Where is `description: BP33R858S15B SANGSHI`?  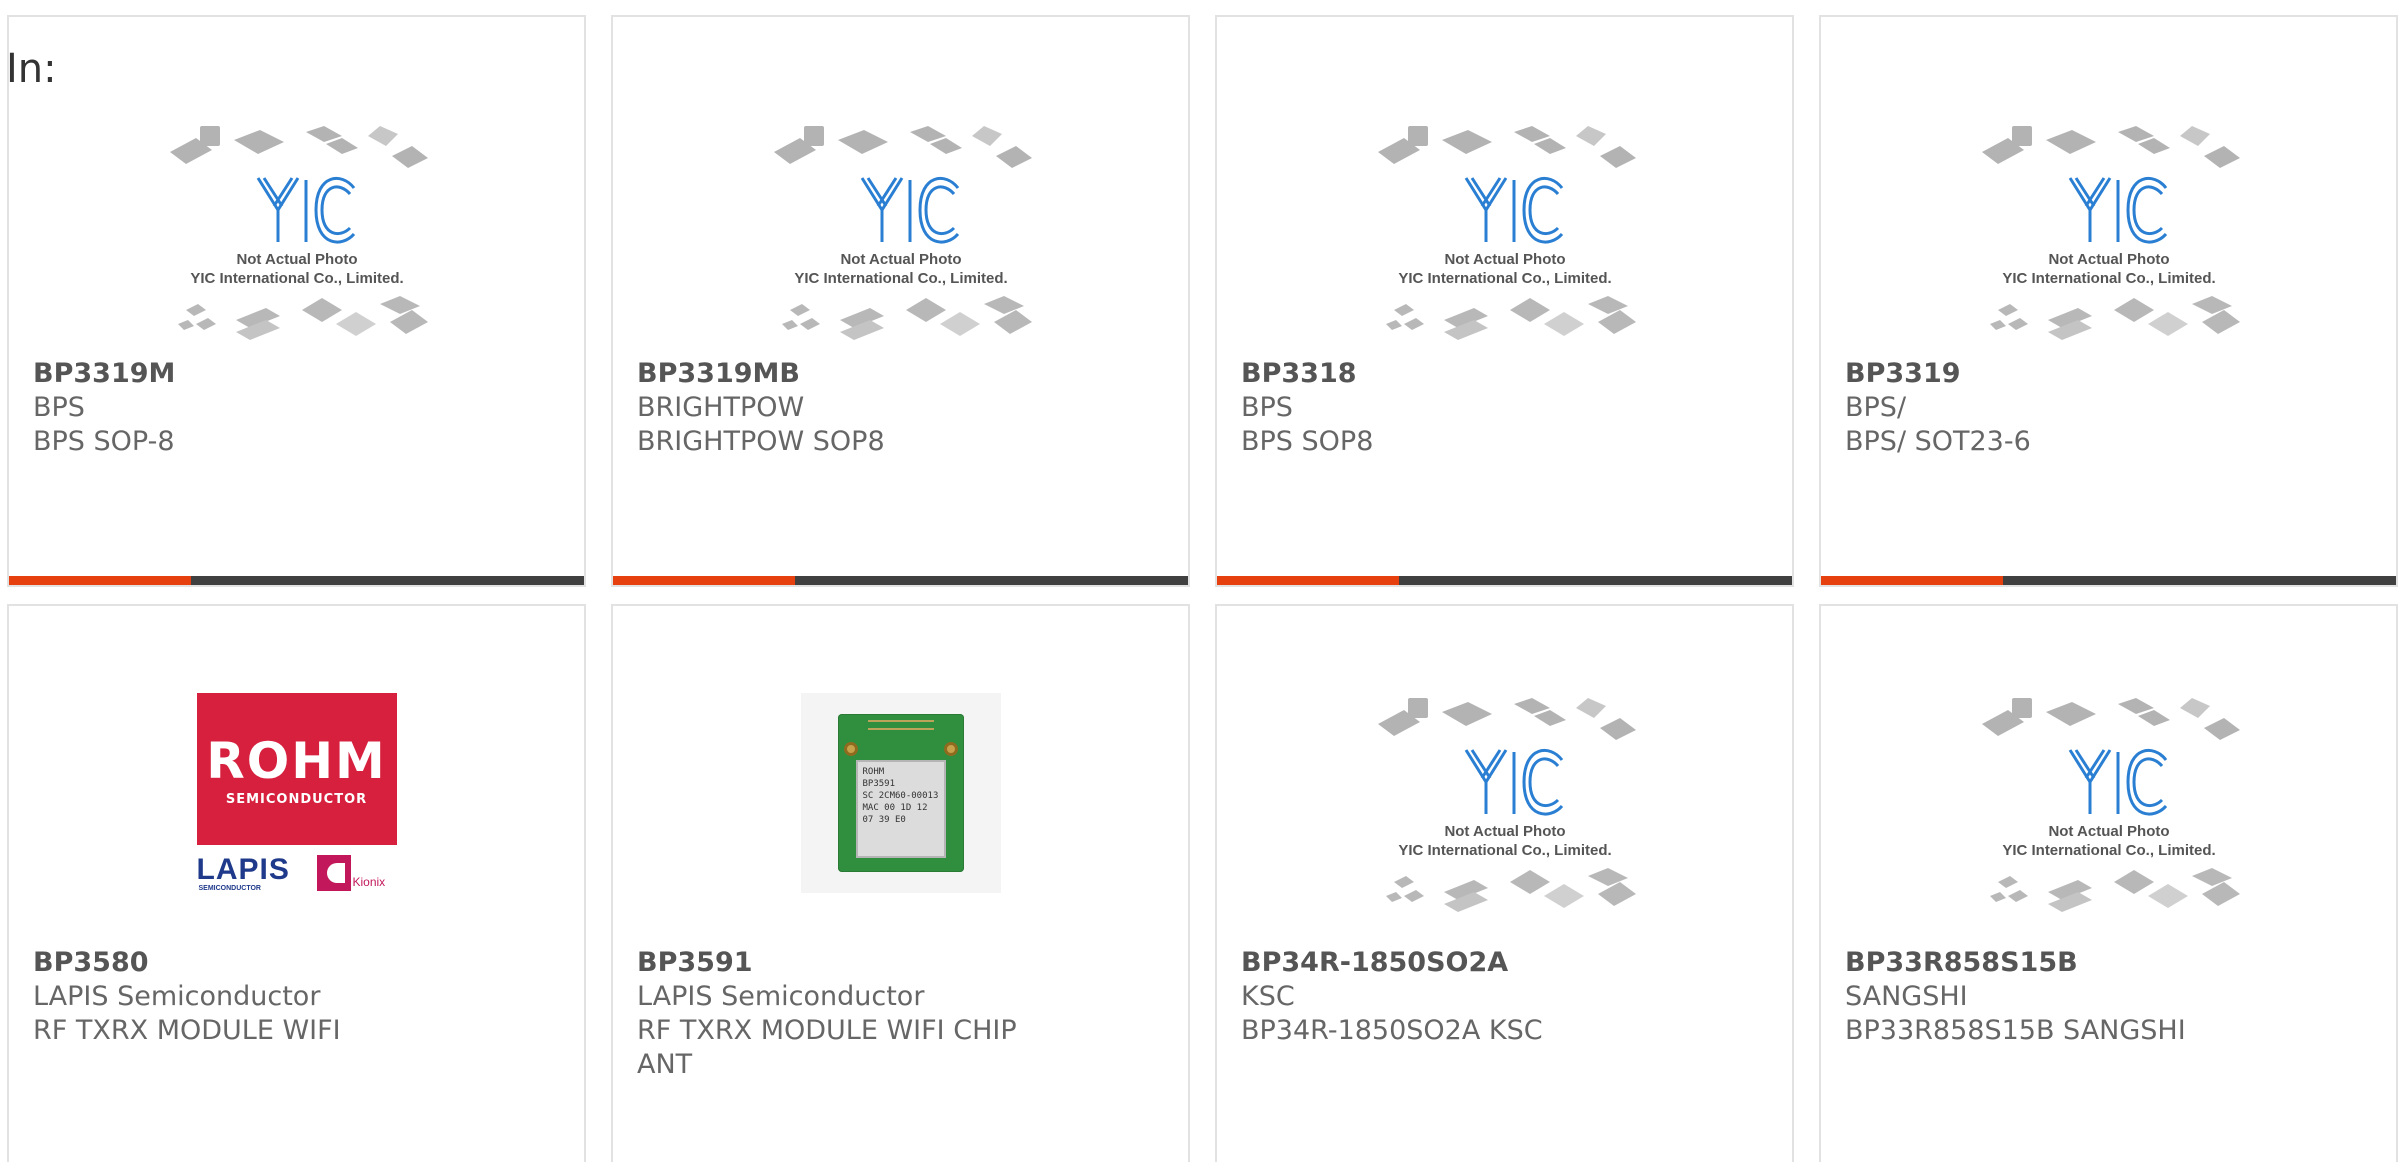
description: BP33R858S15B SANGSHI is located at coordinates (2015, 1030).